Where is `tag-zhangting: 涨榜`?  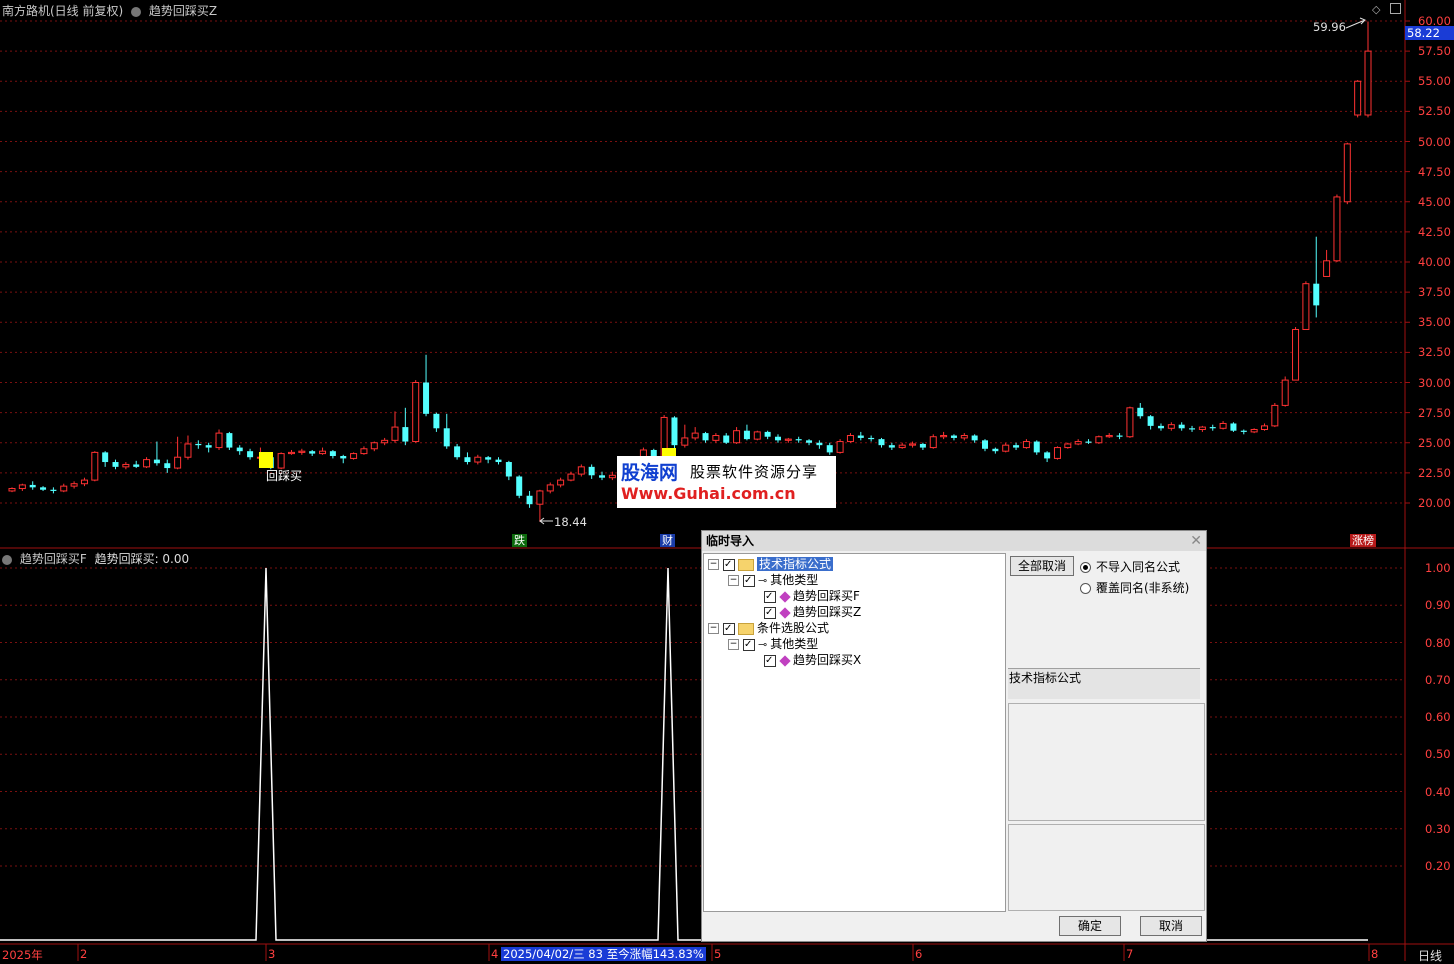
tag-zhangting: 涨榜 is located at coordinates (1363, 540).